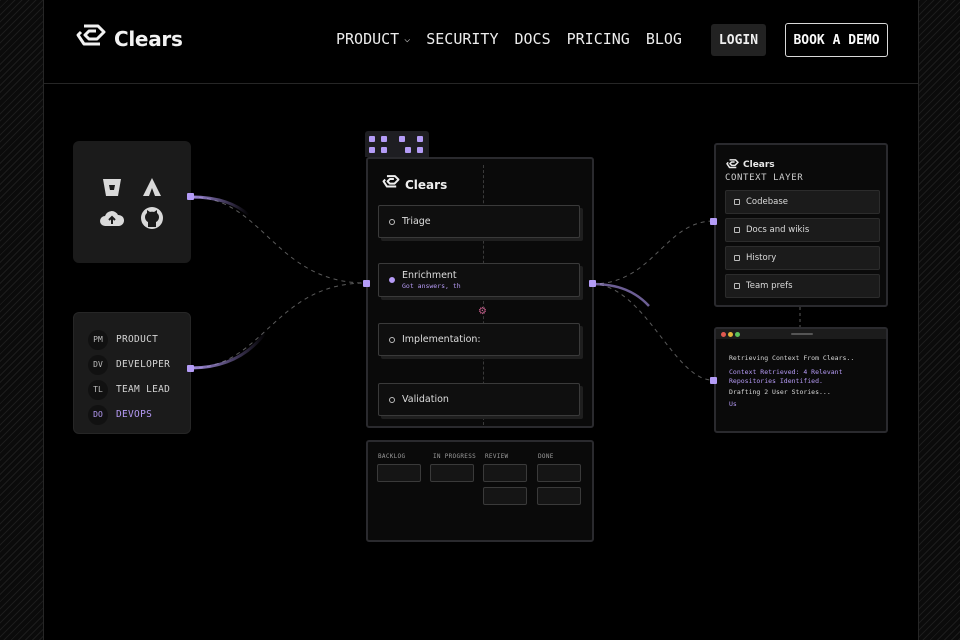 This screenshot has height=640, width=960. I want to click on role-item-developer: DV DEVELOPER, so click(132, 364).